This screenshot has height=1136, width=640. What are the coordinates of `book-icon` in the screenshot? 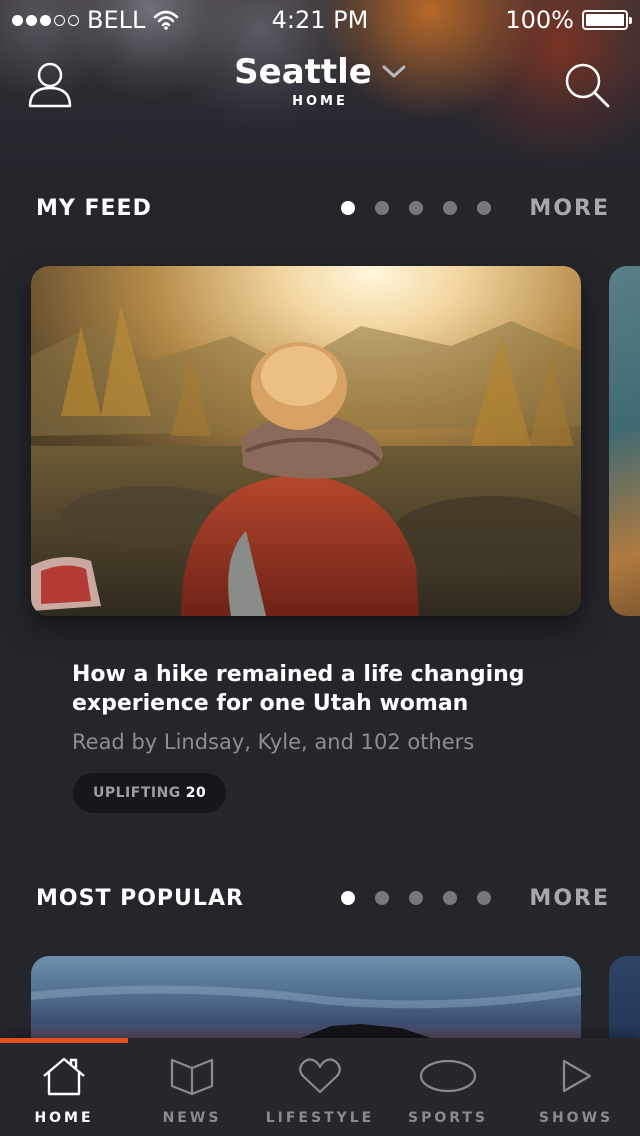 It's located at (192, 1077).